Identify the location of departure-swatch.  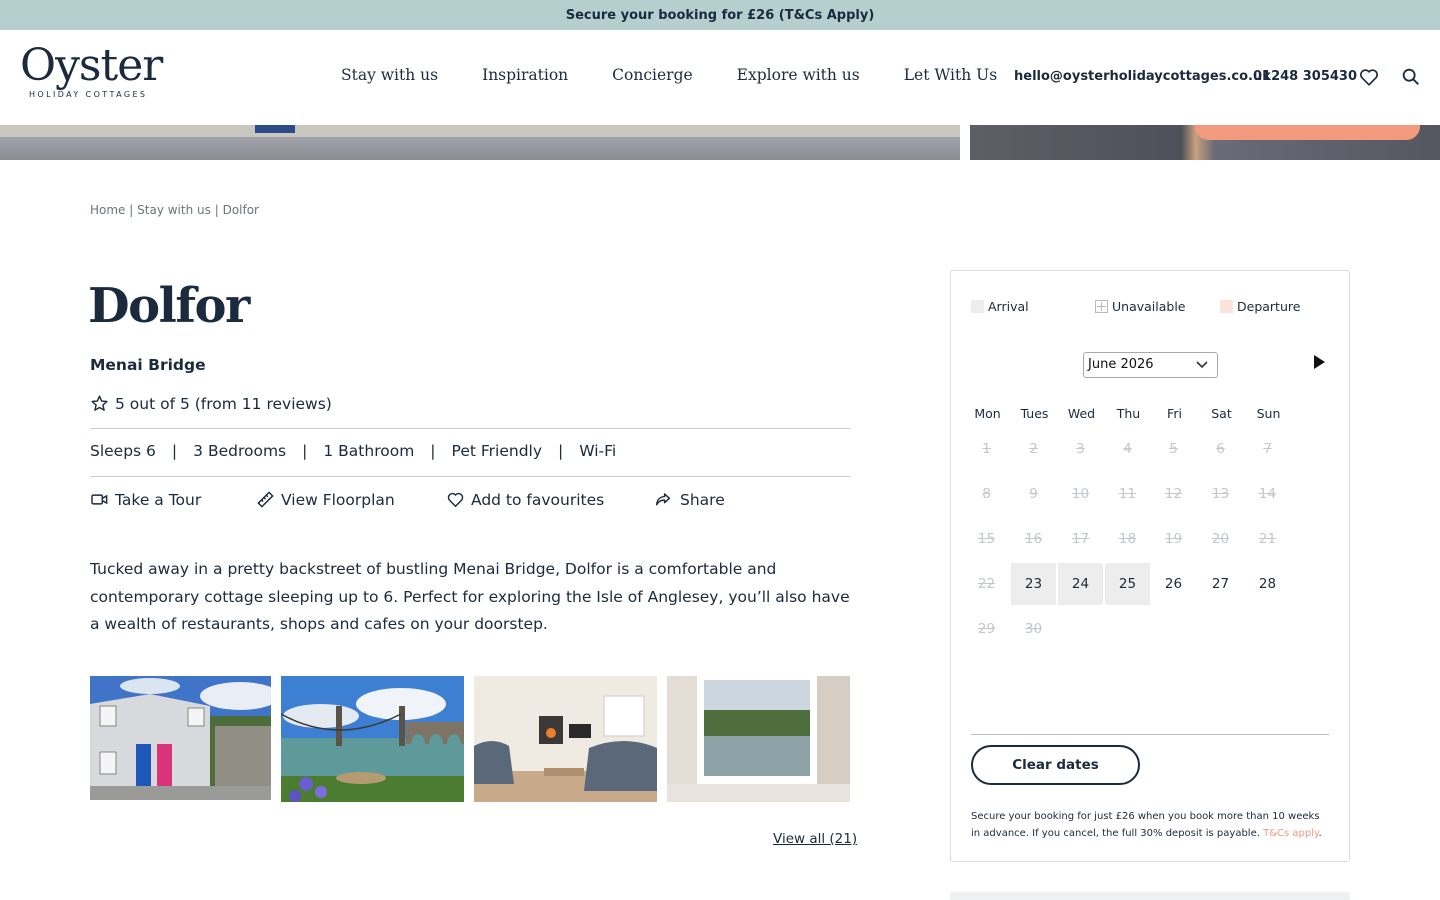
(1226, 306).